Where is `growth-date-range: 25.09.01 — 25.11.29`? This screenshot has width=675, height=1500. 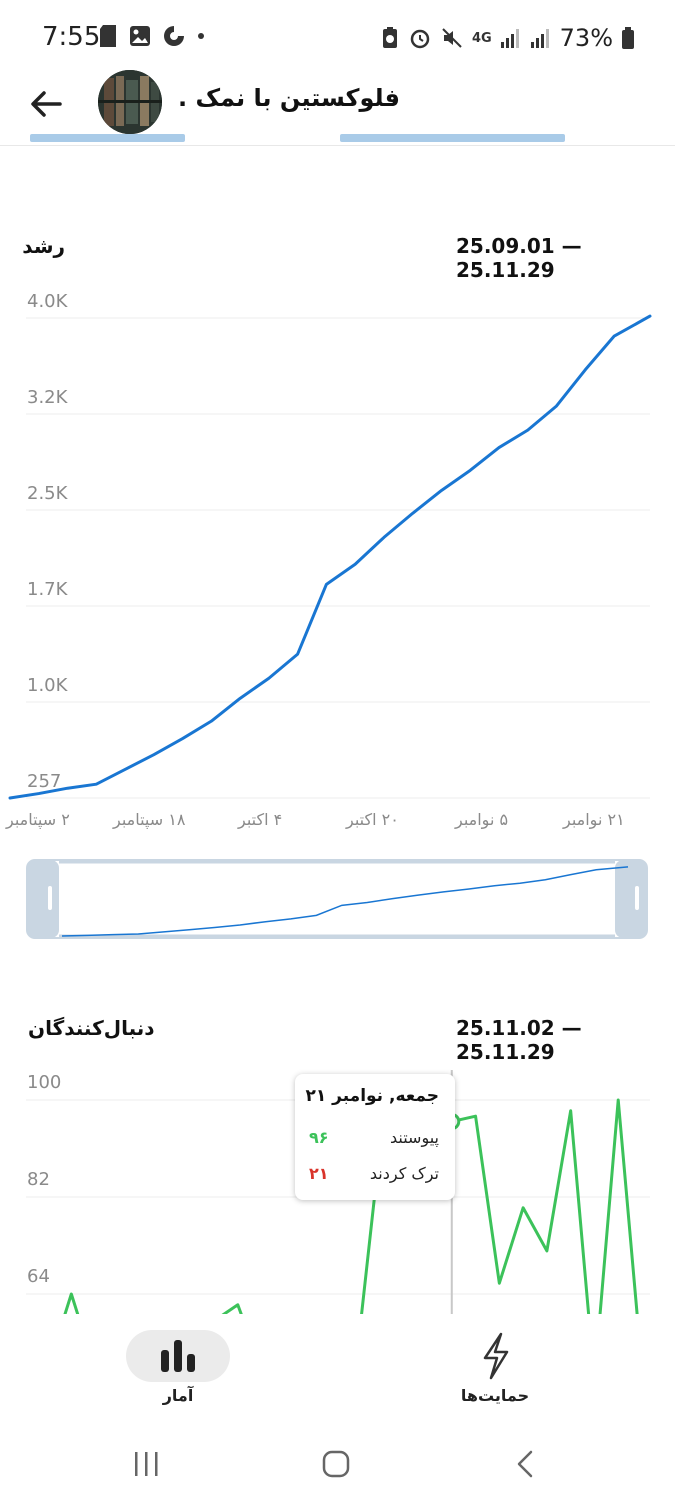
growth-date-range: 25.09.01 — 25.11.29 is located at coordinates (519, 258).